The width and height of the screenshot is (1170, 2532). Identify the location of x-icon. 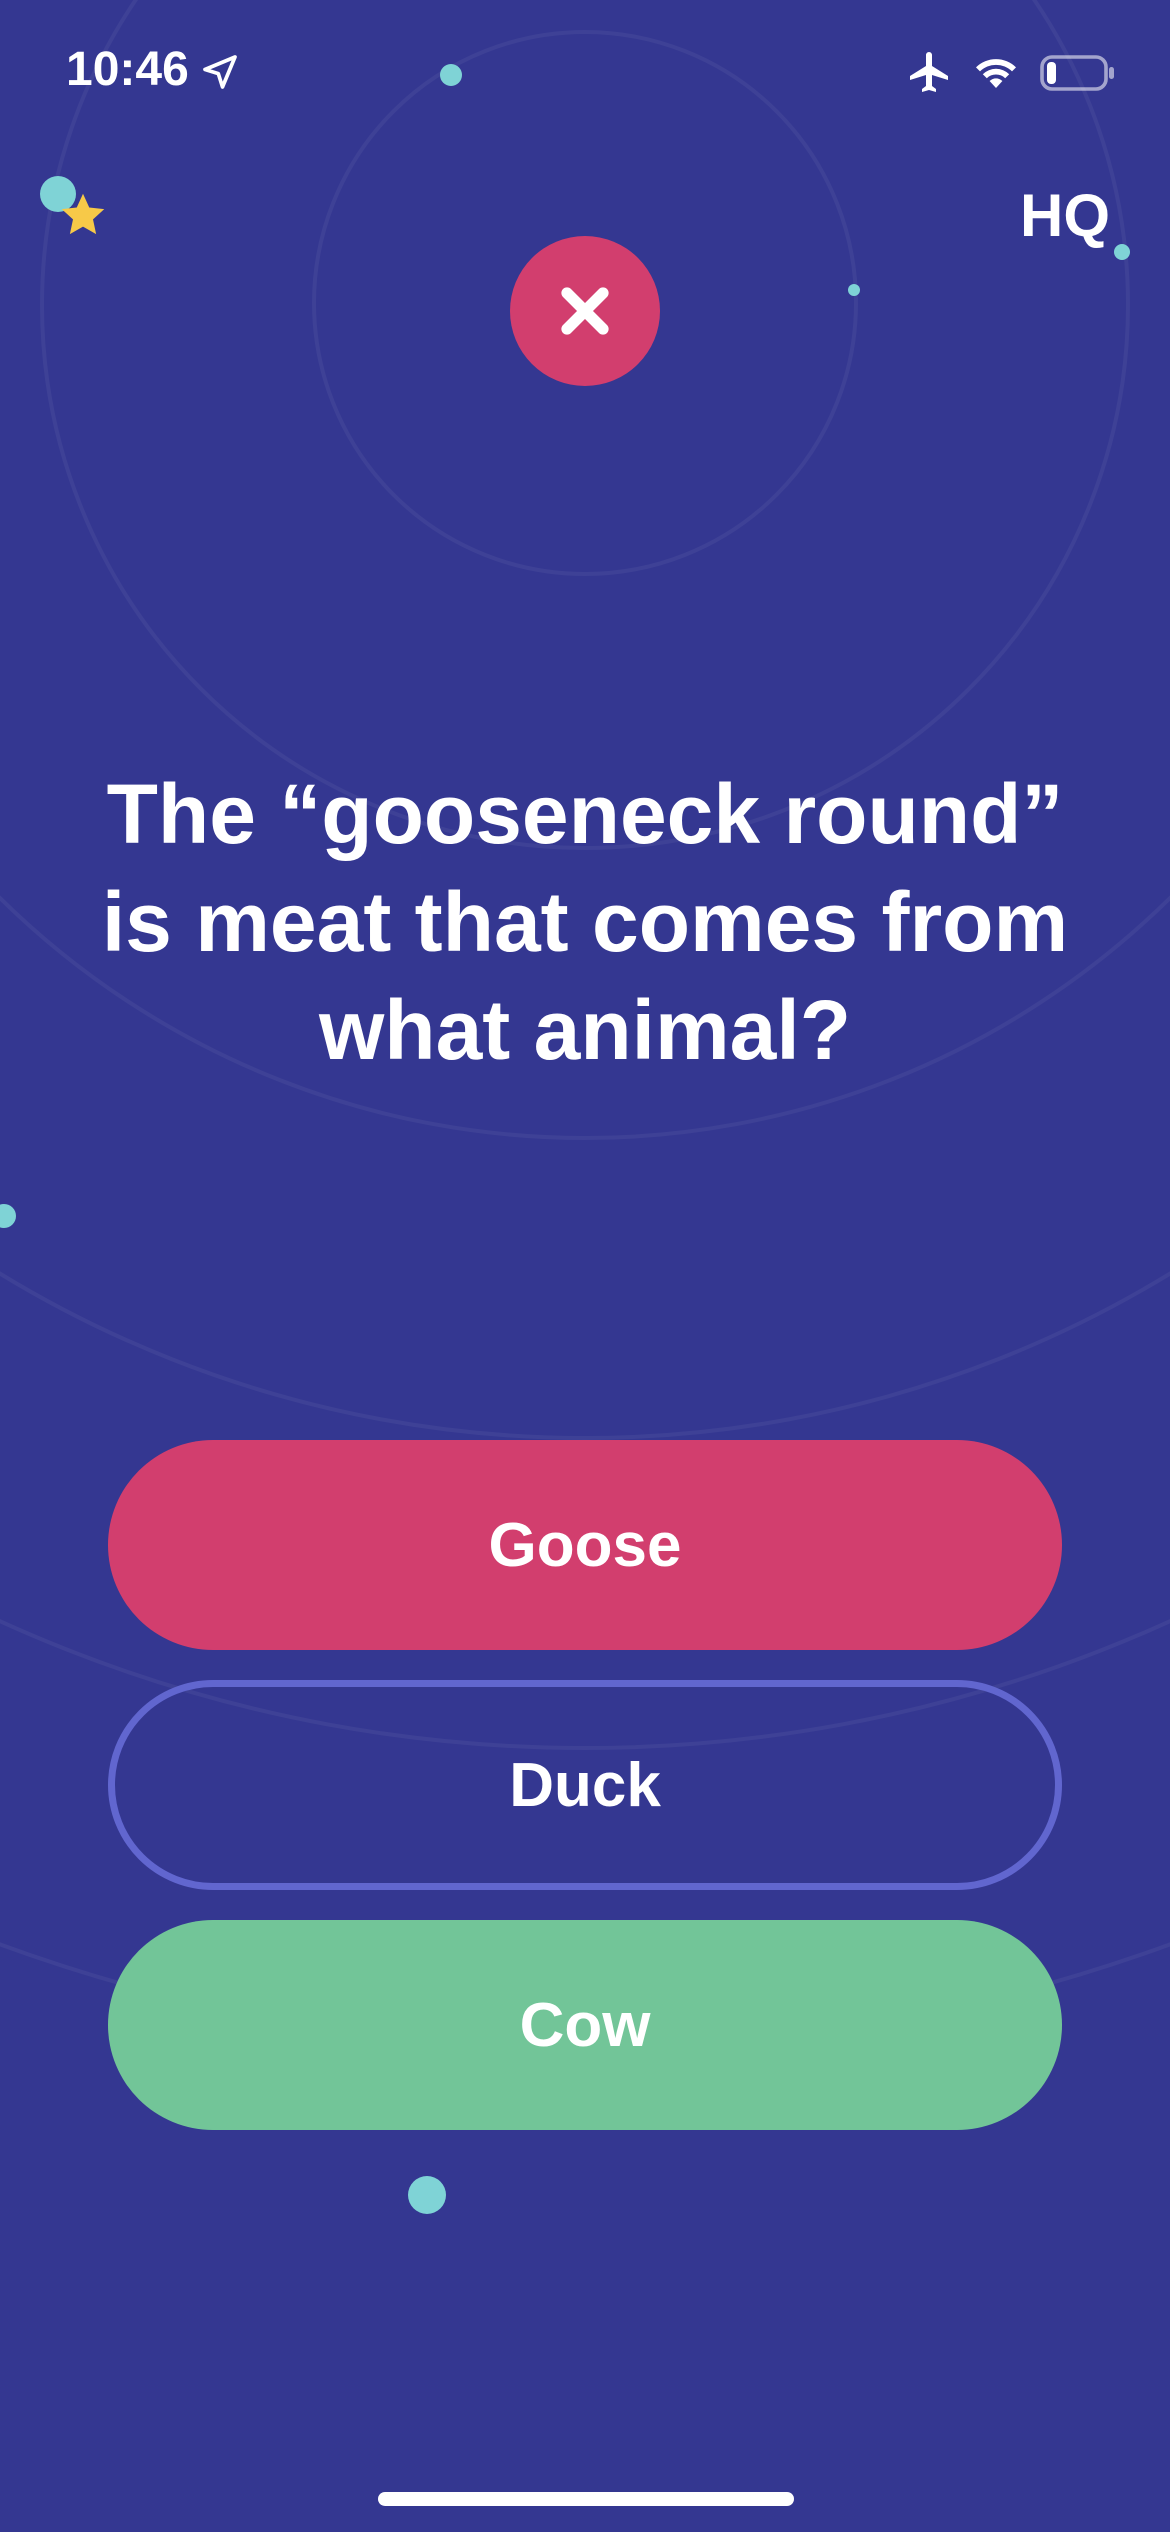
(585, 311).